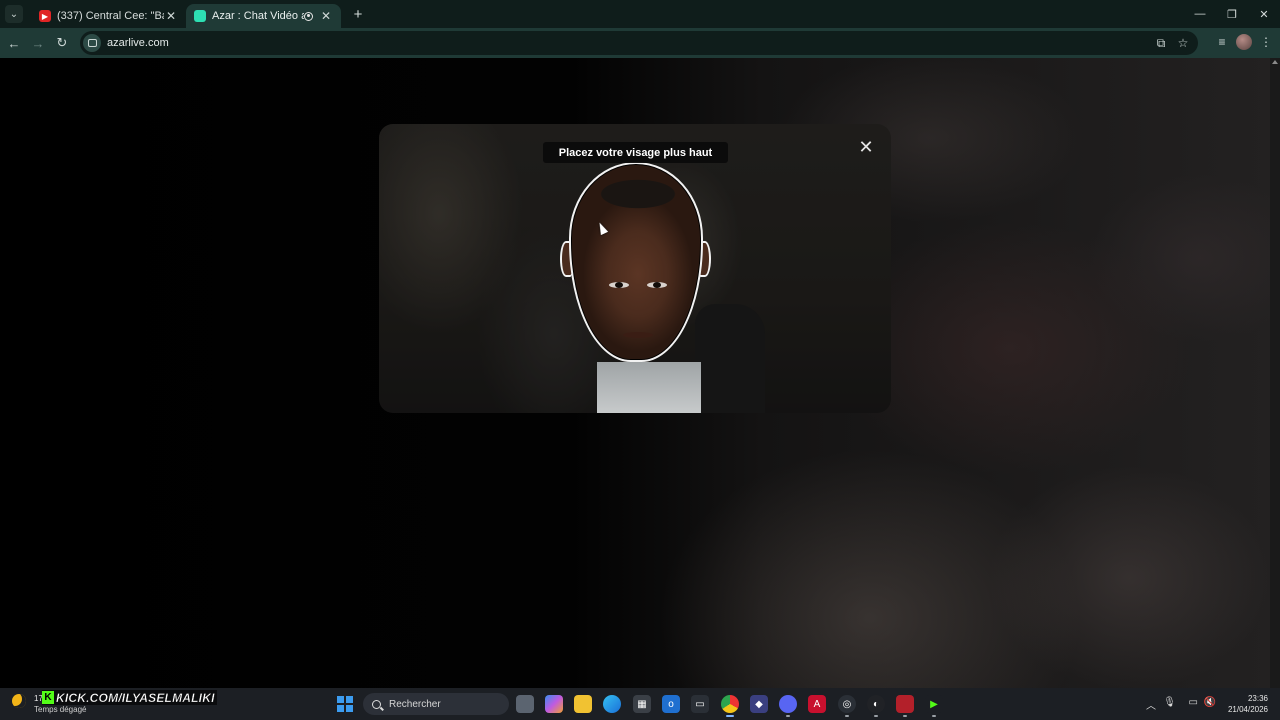 Image resolution: width=1280 pixels, height=720 pixels. I want to click on task-view-icon, so click(525, 704).